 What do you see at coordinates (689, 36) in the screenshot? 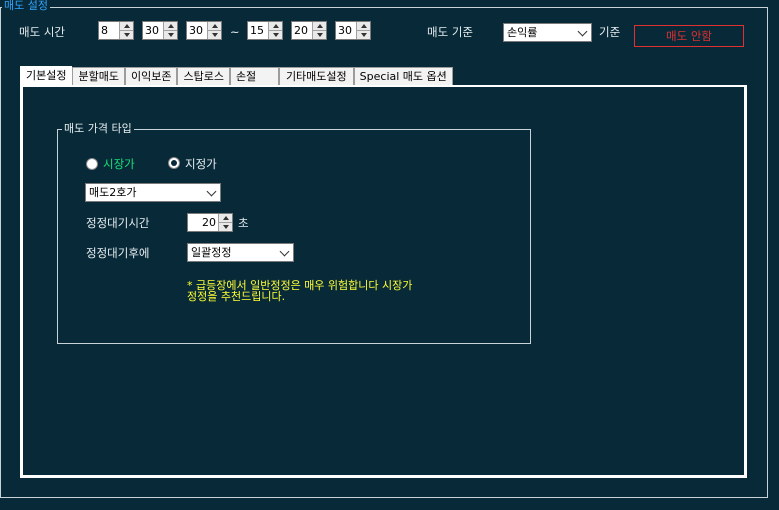
I see `sell-disable-button: 매도 안함` at bounding box center [689, 36].